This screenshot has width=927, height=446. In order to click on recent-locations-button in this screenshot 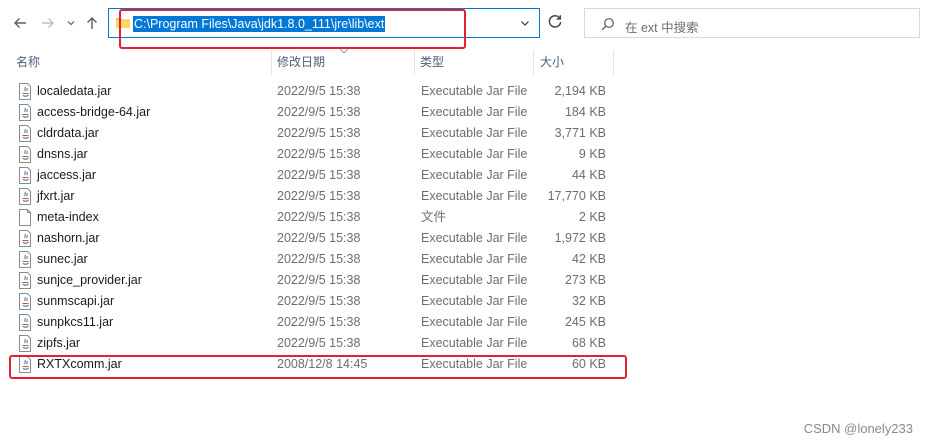, I will do `click(71, 23)`.